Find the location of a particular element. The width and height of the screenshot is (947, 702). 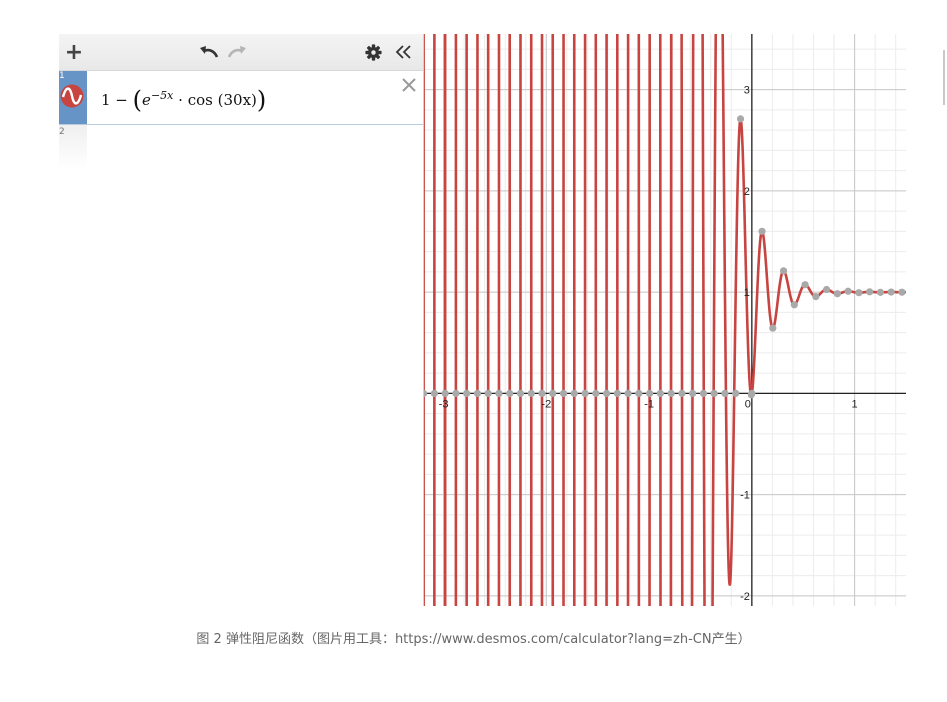

expression-tab: 1 is located at coordinates (73, 97).